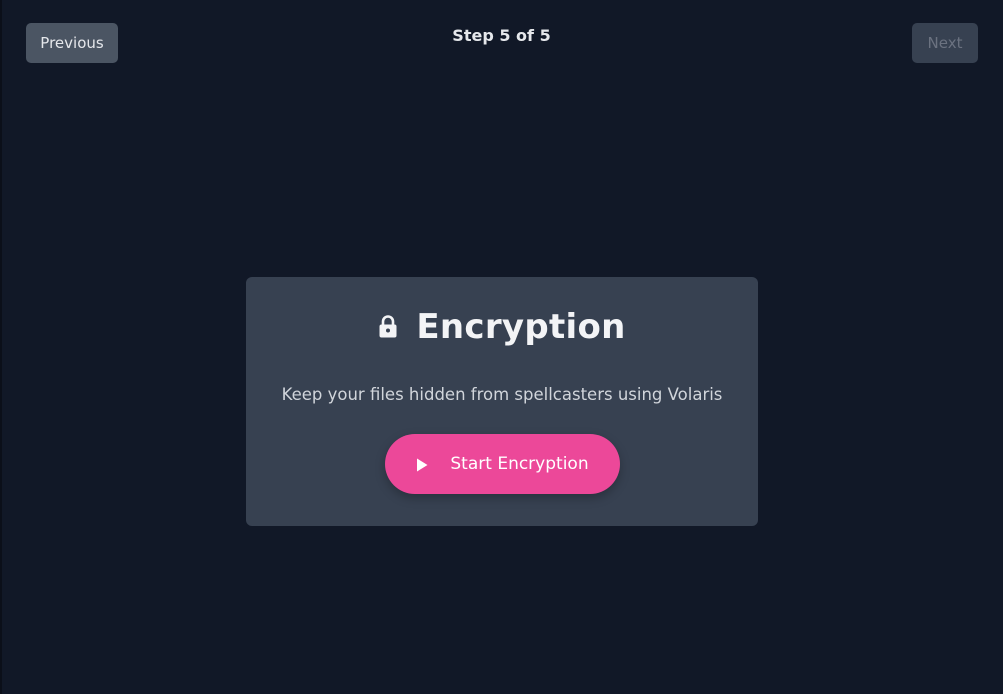 This screenshot has height=694, width=1003. I want to click on window-edge, so click(1, 347).